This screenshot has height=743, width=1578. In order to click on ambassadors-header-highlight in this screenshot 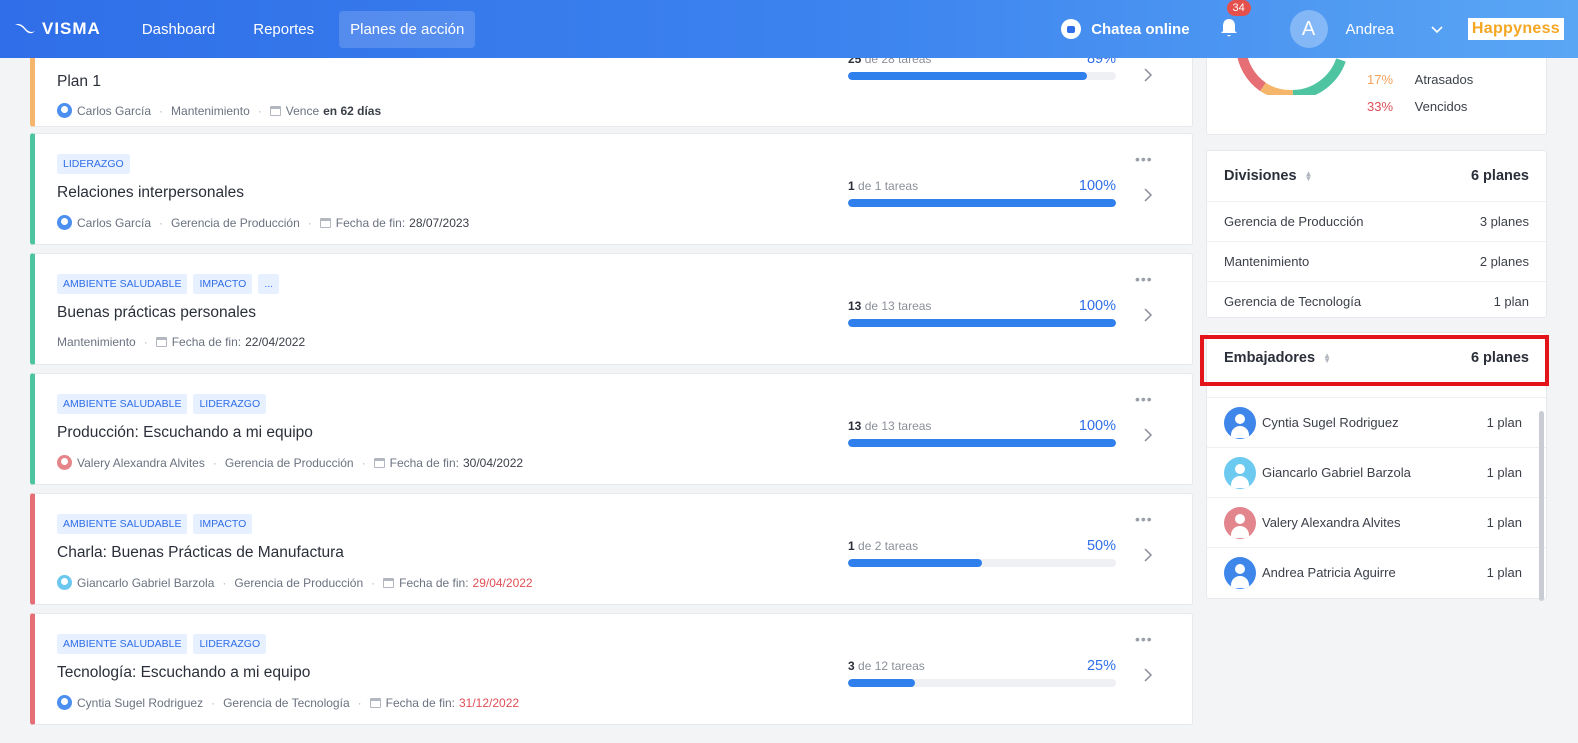, I will do `click(1374, 360)`.